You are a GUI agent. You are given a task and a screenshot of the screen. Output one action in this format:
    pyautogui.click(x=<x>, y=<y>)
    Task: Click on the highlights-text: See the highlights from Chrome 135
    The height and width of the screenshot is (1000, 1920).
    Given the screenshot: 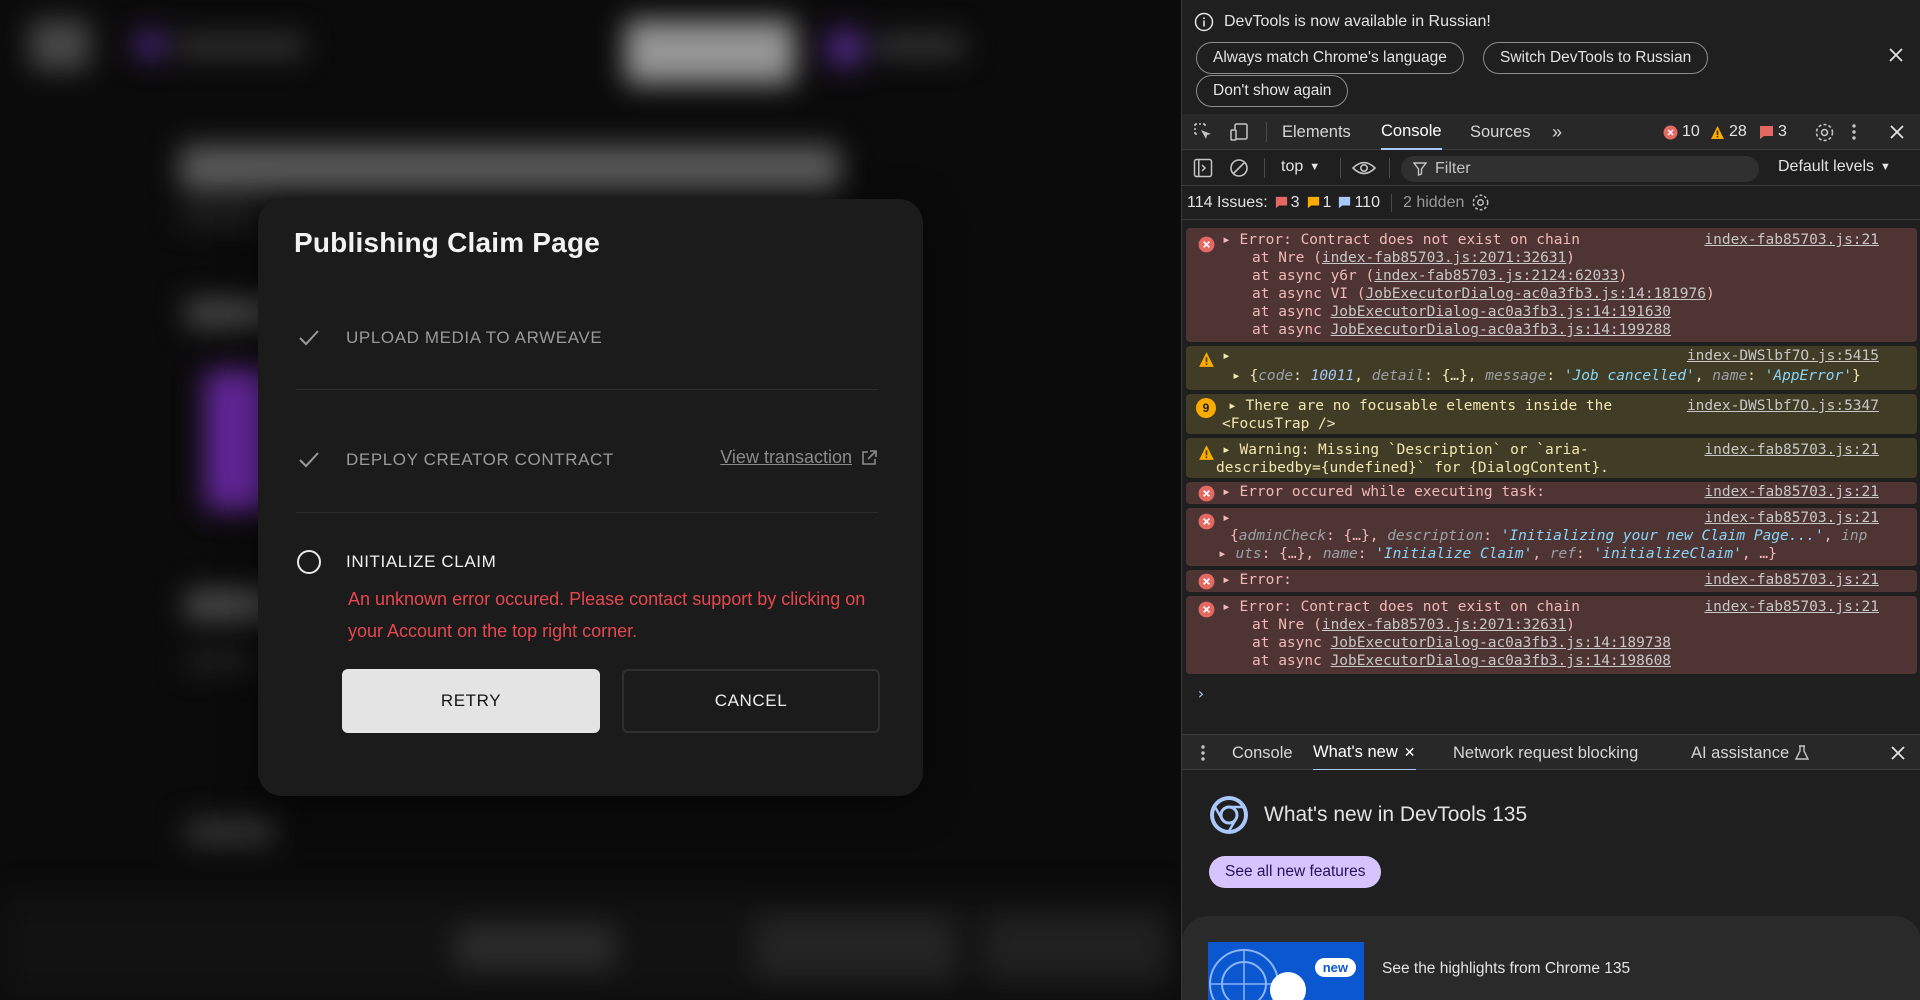 What is the action you would take?
    pyautogui.click(x=1506, y=968)
    